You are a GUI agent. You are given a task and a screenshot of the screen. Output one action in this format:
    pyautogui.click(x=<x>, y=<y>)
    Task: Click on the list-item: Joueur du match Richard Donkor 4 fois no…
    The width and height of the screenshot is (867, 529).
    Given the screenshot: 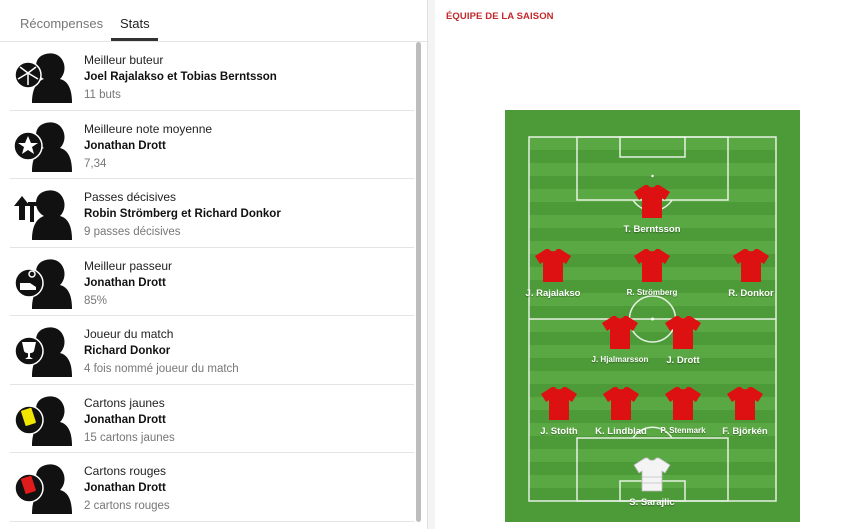 What is the action you would take?
    pyautogui.click(x=212, y=350)
    